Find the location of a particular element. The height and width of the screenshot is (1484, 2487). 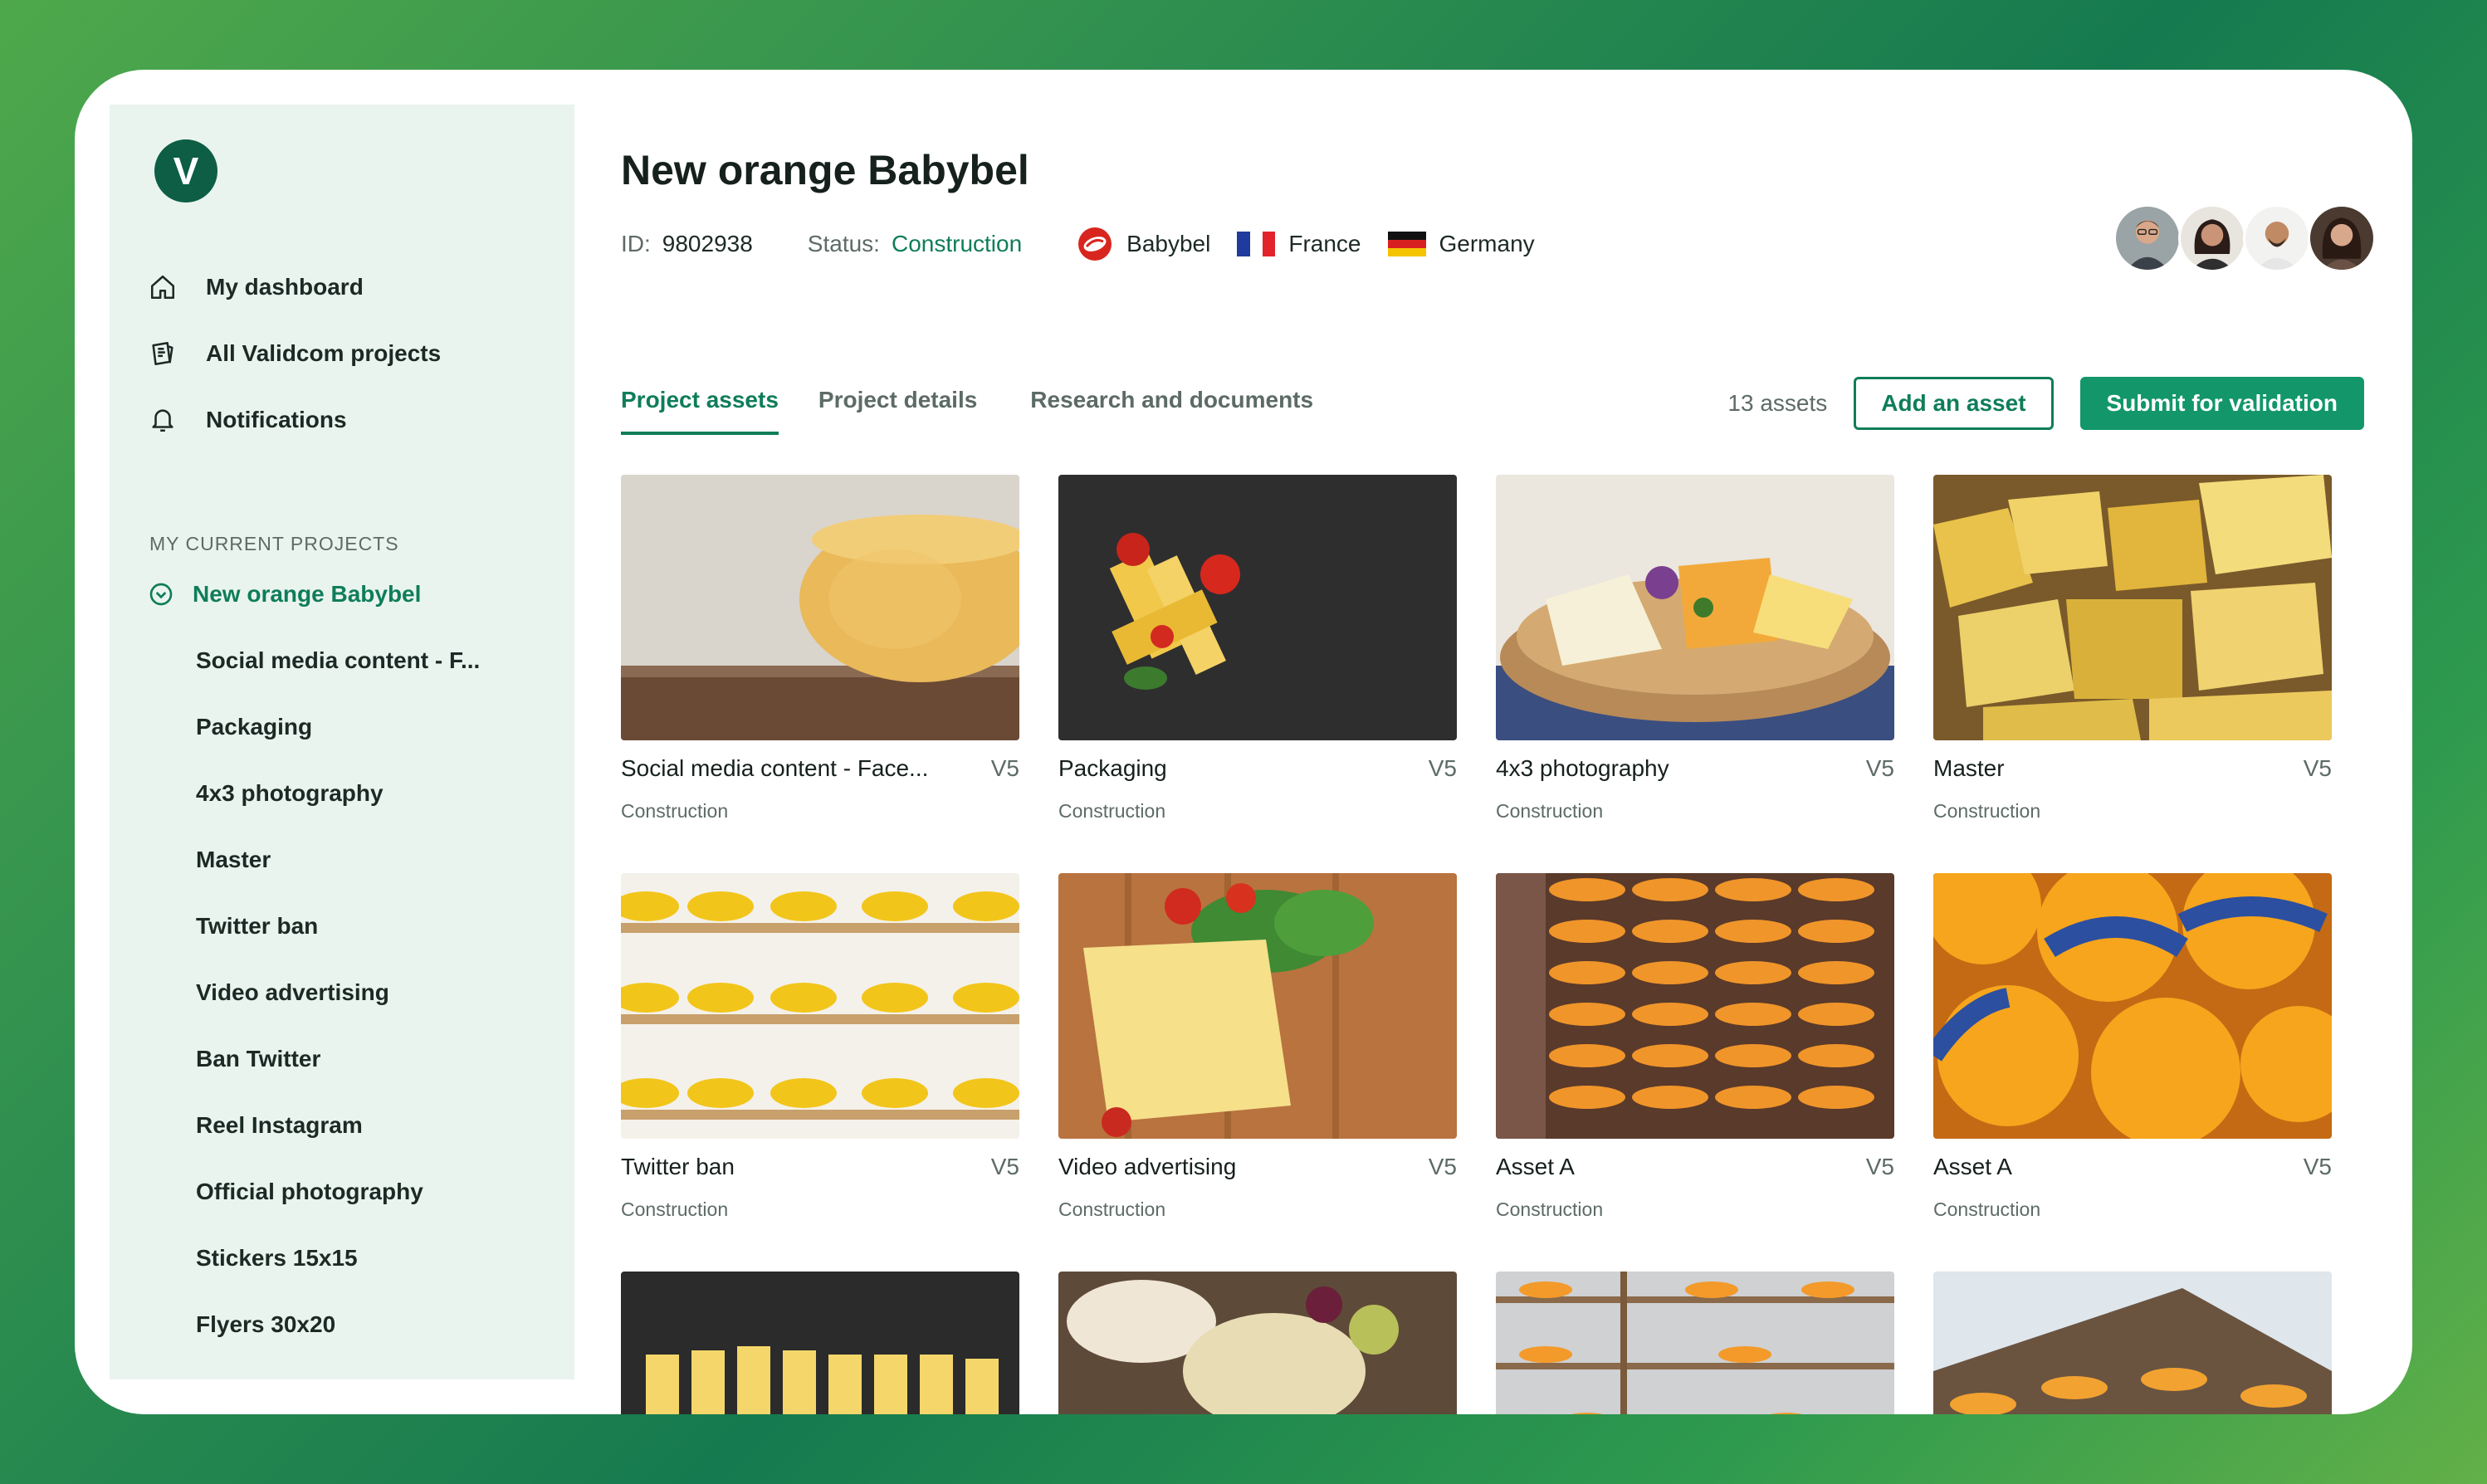

sidebar-asset-item: 4x3 photography is located at coordinates (355, 793).